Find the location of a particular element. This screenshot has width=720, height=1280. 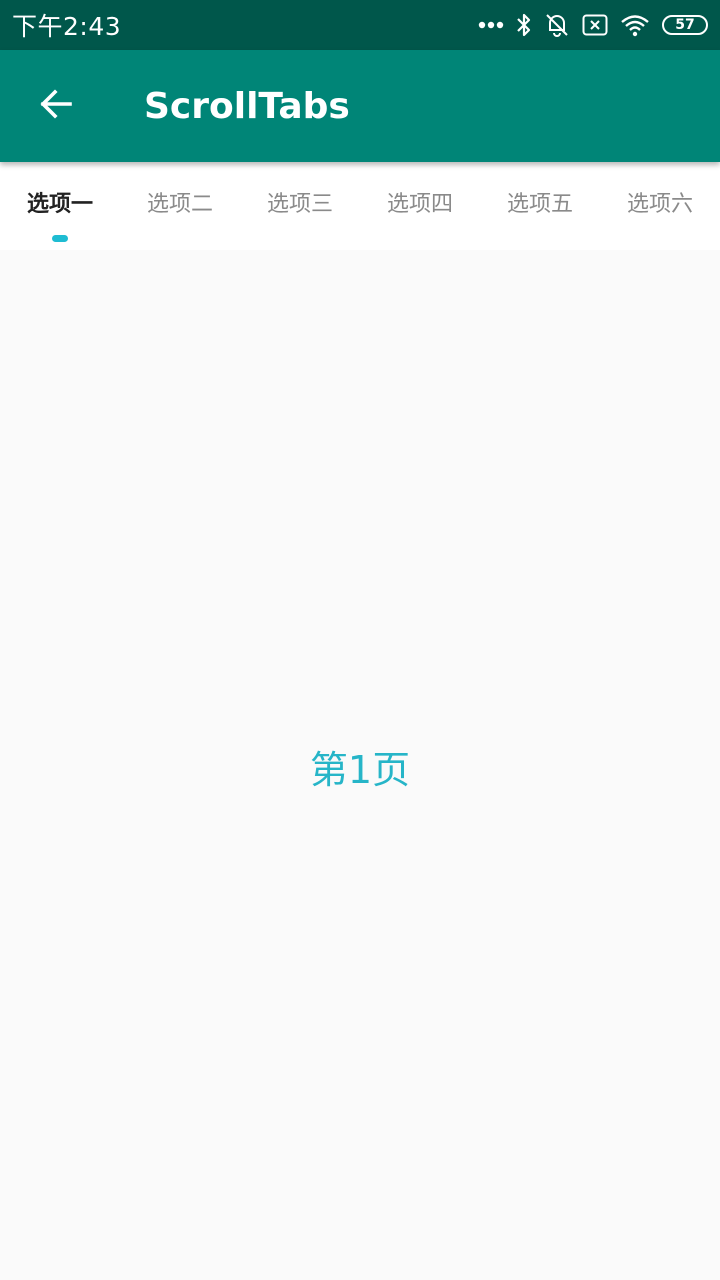

tab-label: 选项四 is located at coordinates (419, 204).